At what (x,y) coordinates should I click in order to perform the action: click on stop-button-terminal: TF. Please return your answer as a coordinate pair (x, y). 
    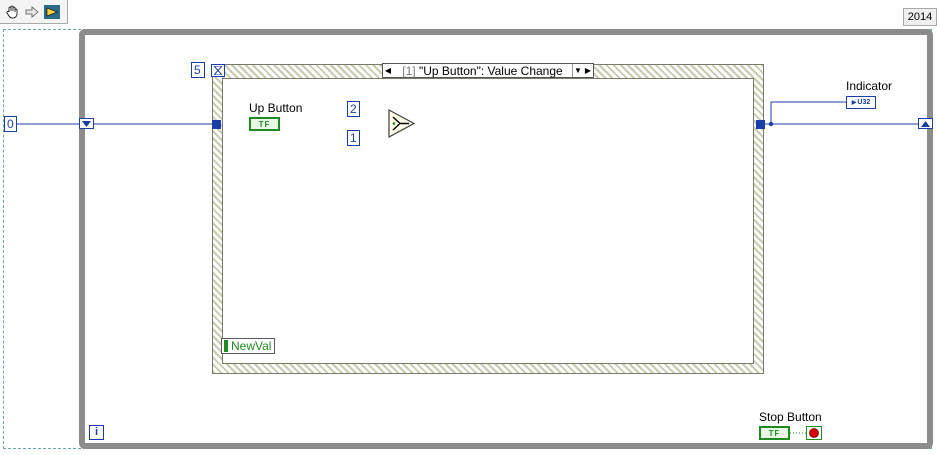
    Looking at the image, I should click on (774, 433).